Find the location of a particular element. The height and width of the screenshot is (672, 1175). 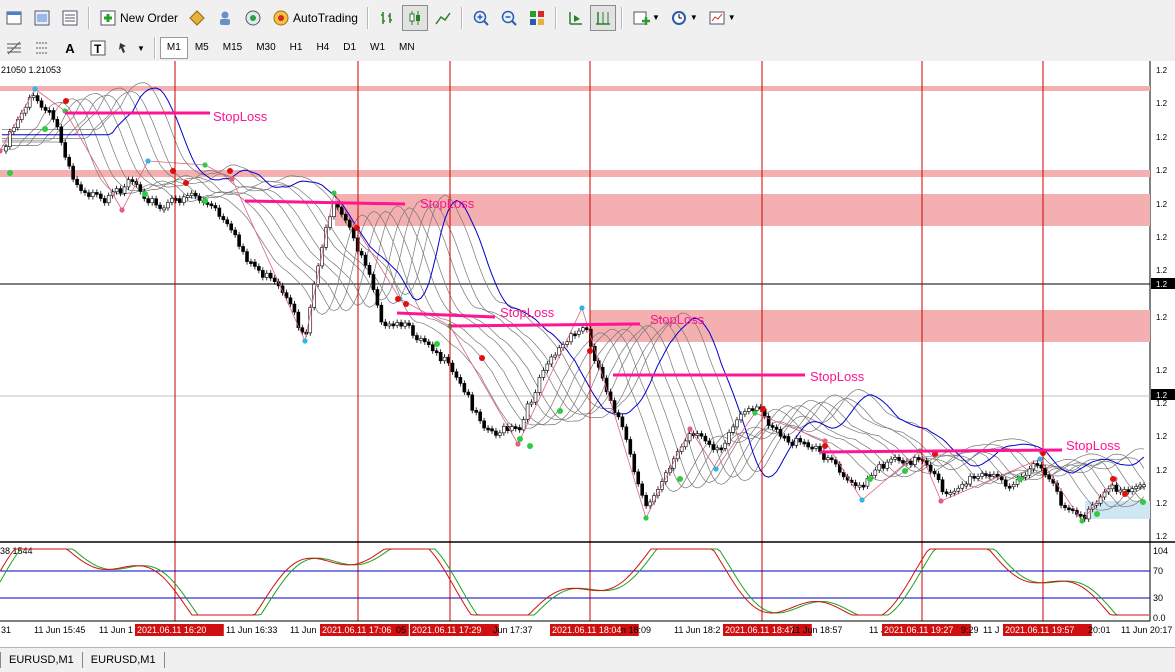

arrows-icon is located at coordinates (122, 48).